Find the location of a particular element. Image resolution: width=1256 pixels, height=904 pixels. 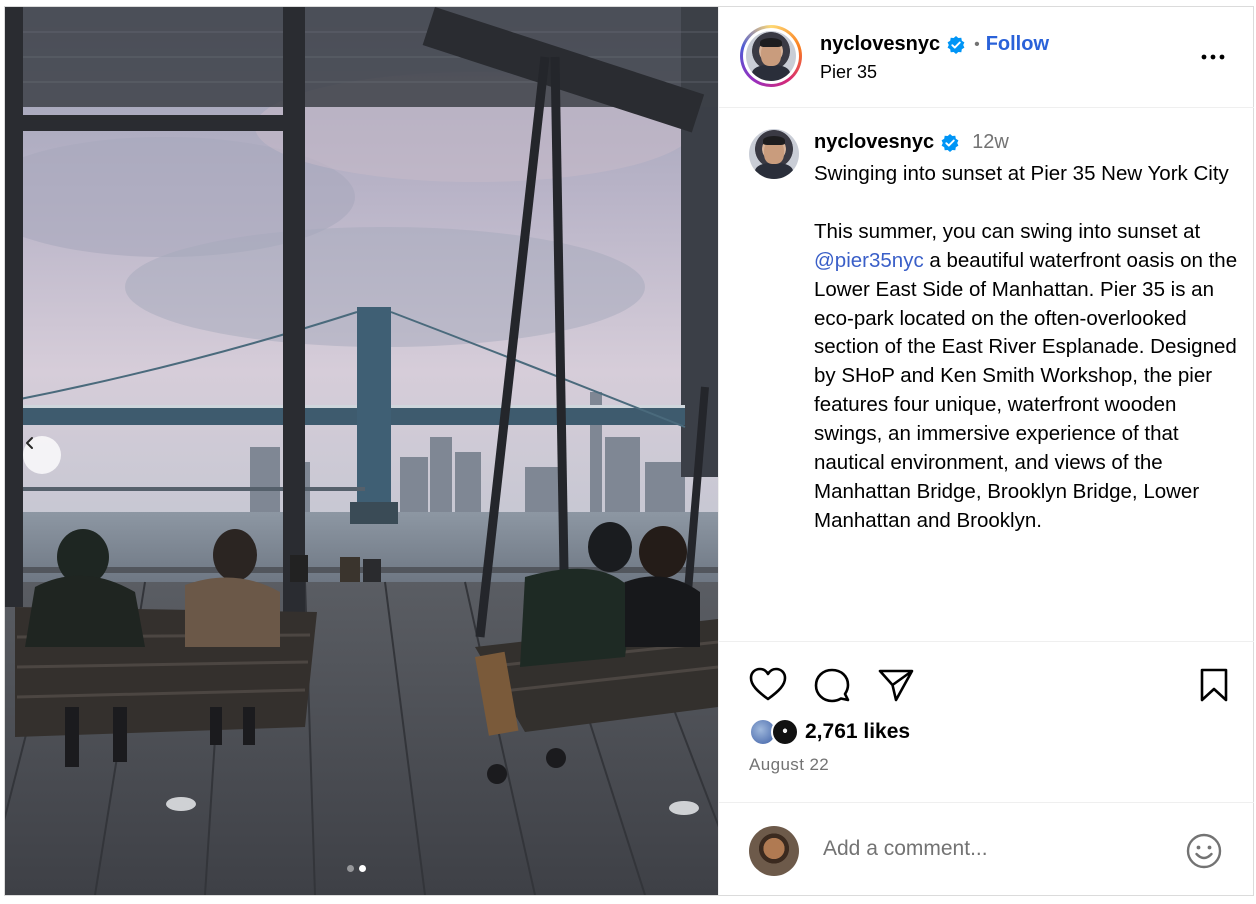

caption-avatar is located at coordinates (774, 154).